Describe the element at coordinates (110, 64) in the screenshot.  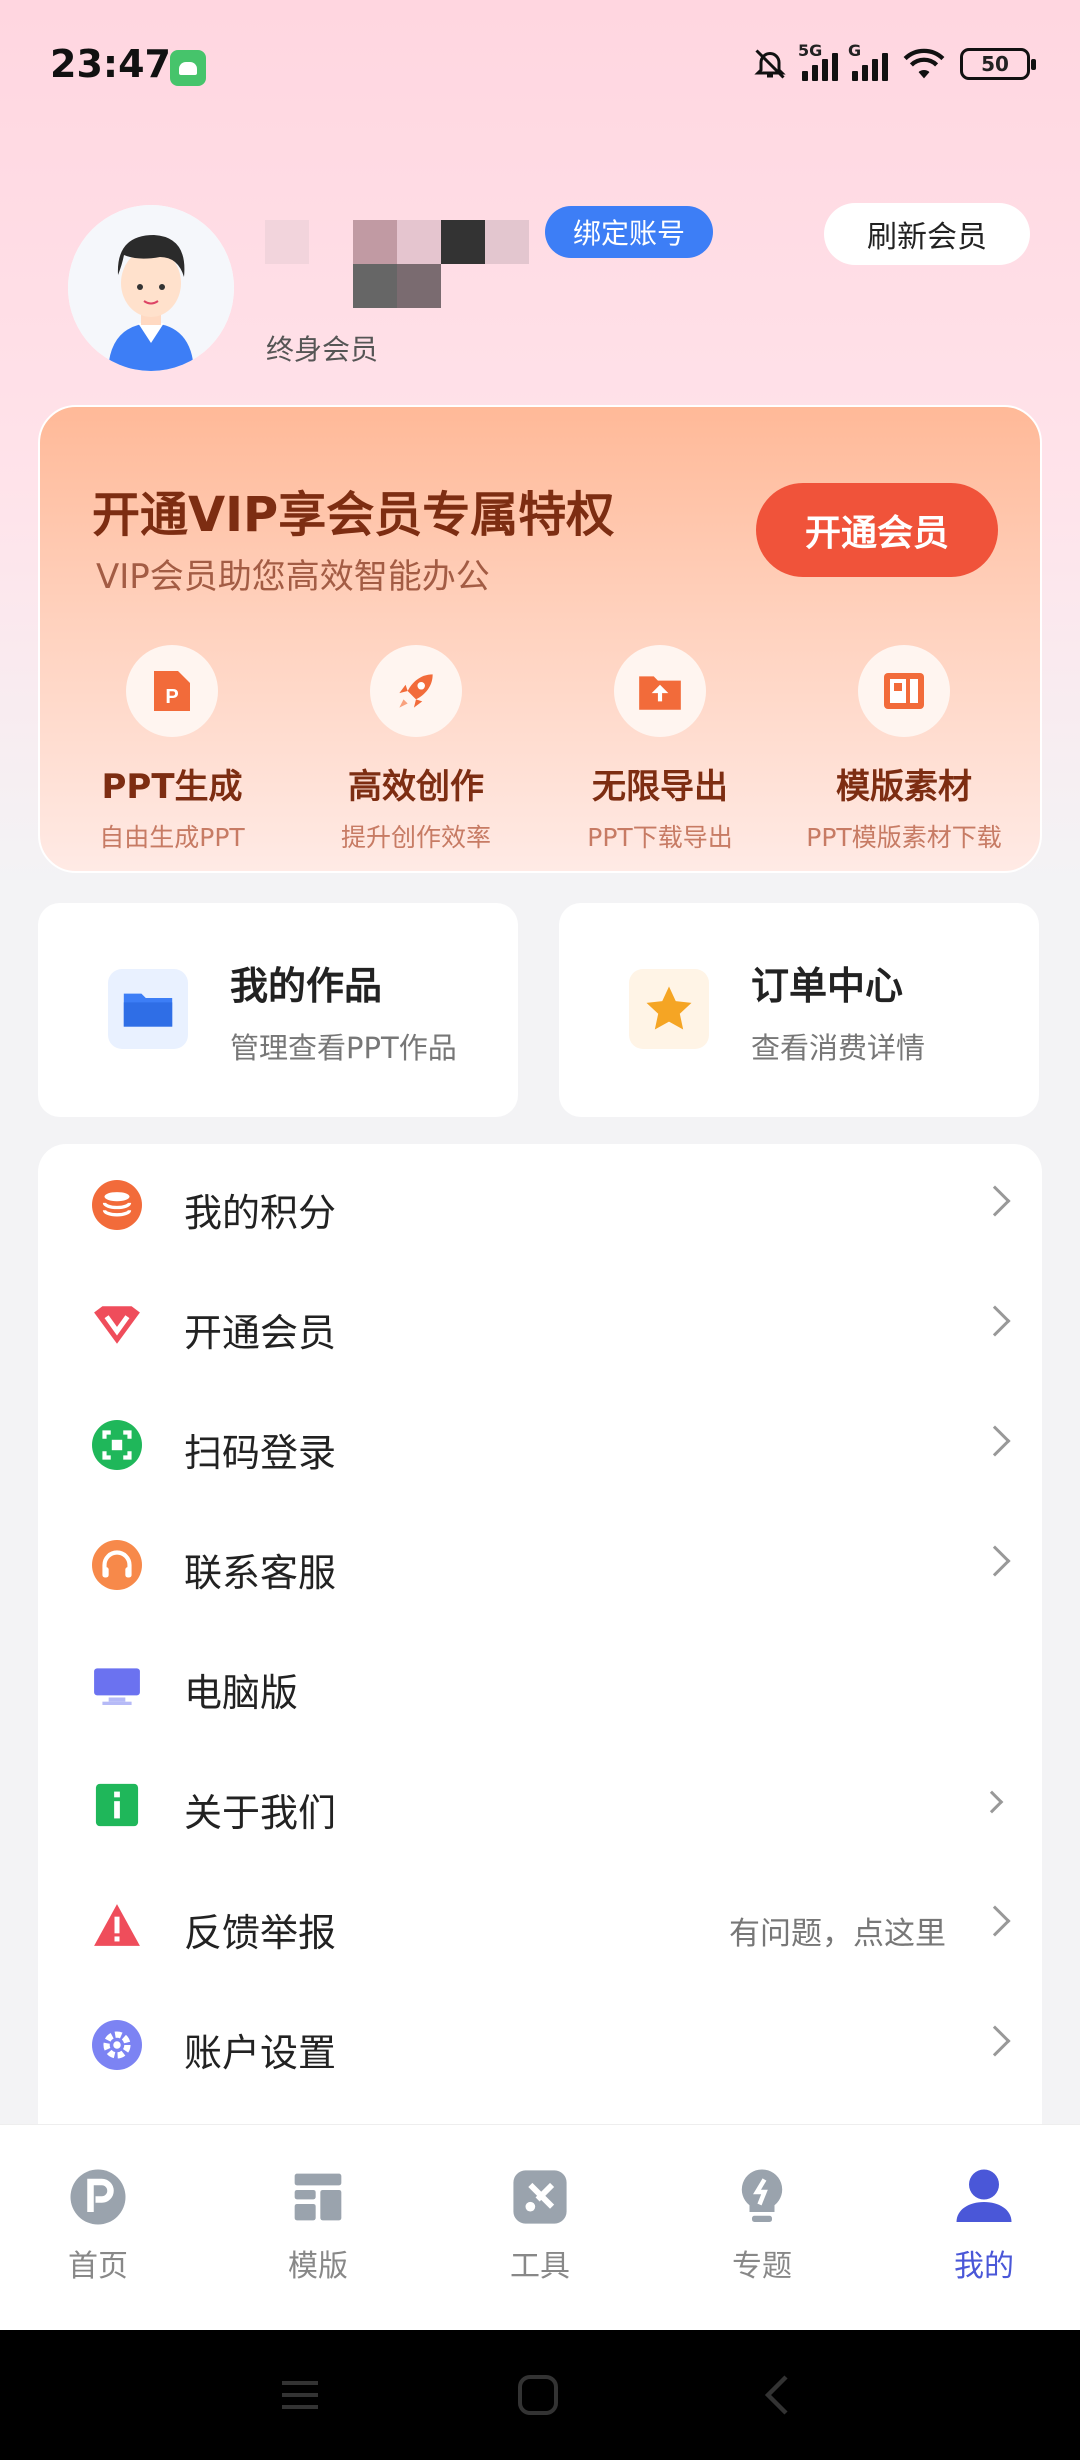
I see `status-time: 23:47` at that location.